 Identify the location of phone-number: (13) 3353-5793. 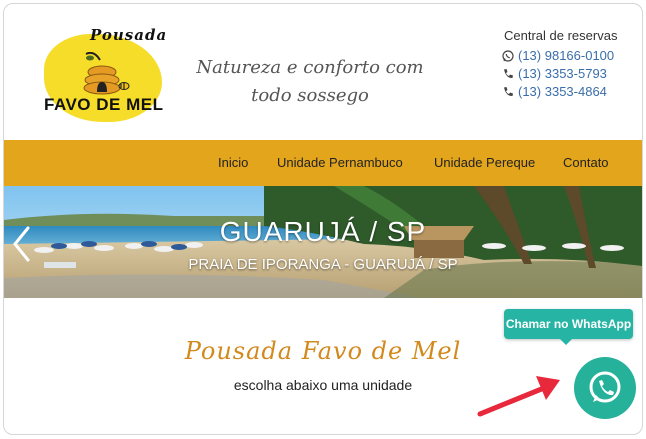
(562, 73).